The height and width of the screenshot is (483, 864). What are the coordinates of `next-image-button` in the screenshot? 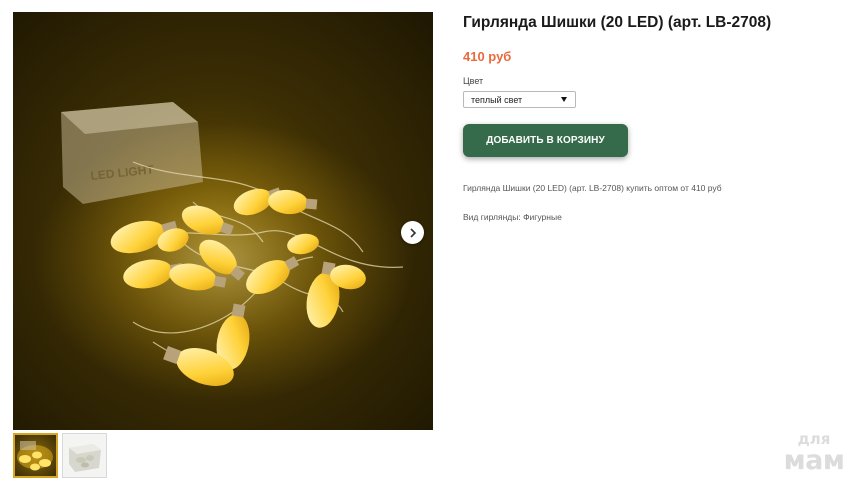 It's located at (412, 232).